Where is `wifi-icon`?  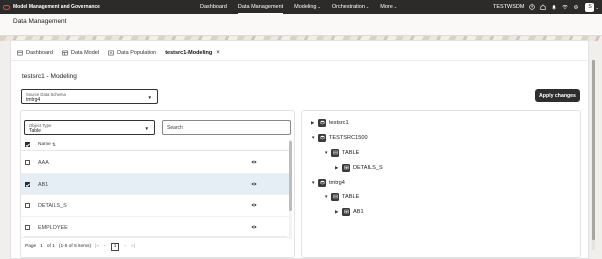
wifi-icon is located at coordinates (565, 7).